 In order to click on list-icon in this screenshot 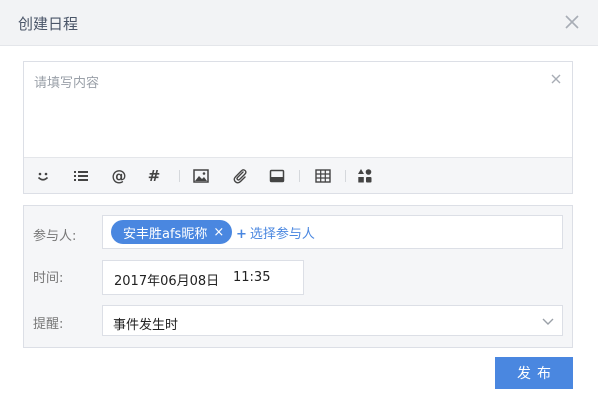, I will do `click(81, 176)`.